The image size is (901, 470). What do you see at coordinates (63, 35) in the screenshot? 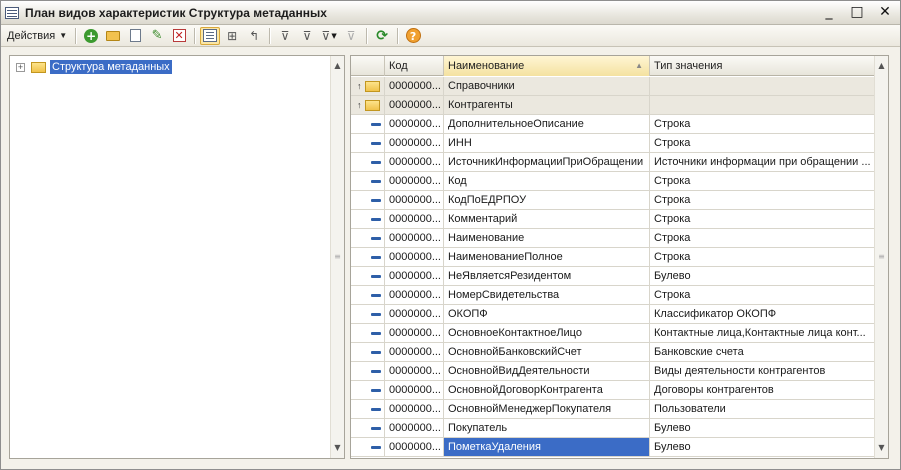
I see `chevron-down-icon: ▼` at bounding box center [63, 35].